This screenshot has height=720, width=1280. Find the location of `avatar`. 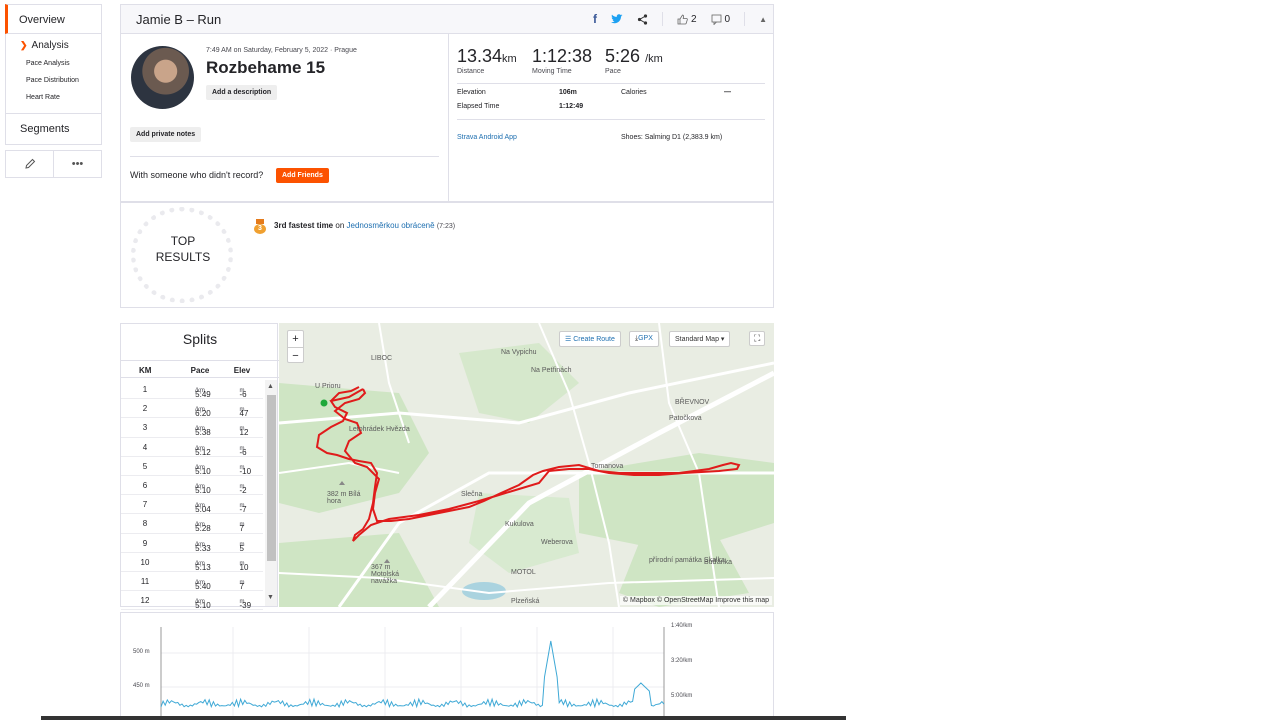

avatar is located at coordinates (162, 77).